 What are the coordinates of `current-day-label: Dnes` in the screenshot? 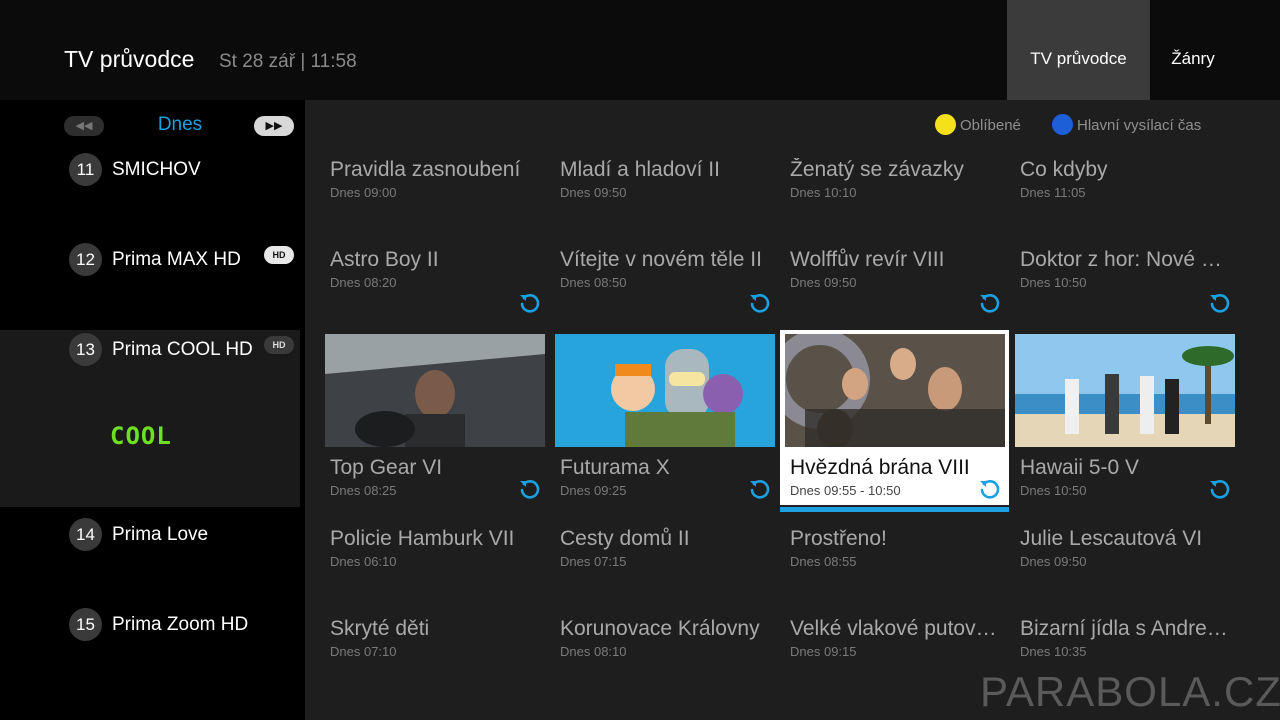 It's located at (180, 124).